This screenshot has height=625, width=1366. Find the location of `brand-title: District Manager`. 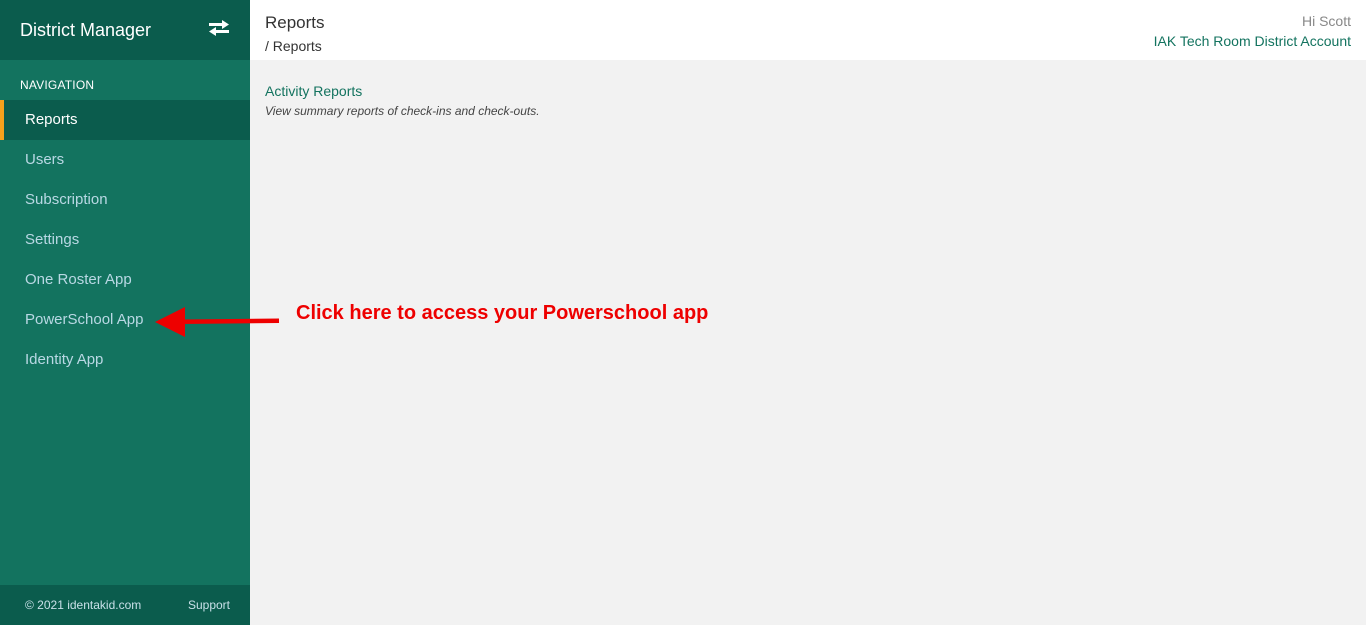

brand-title: District Manager is located at coordinates (86, 29).